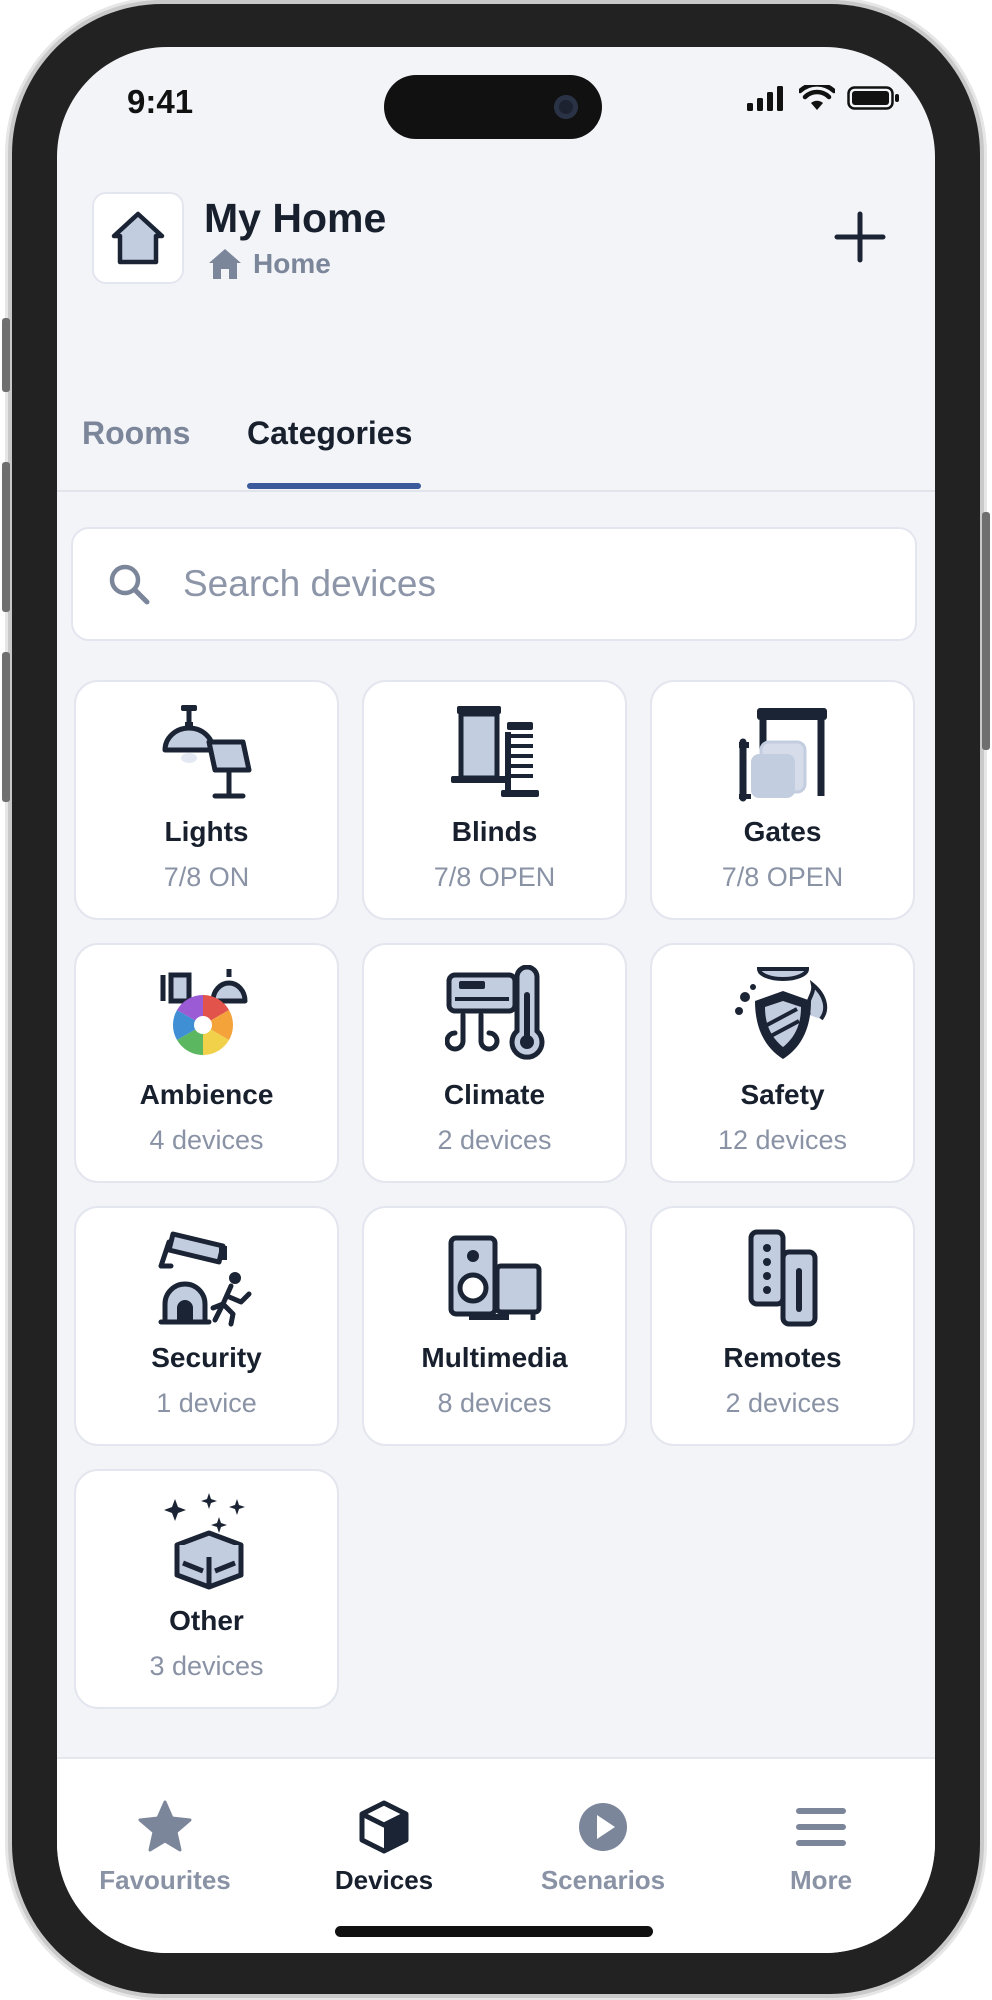  What do you see at coordinates (495, 752) in the screenshot?
I see `blinds-icon` at bounding box center [495, 752].